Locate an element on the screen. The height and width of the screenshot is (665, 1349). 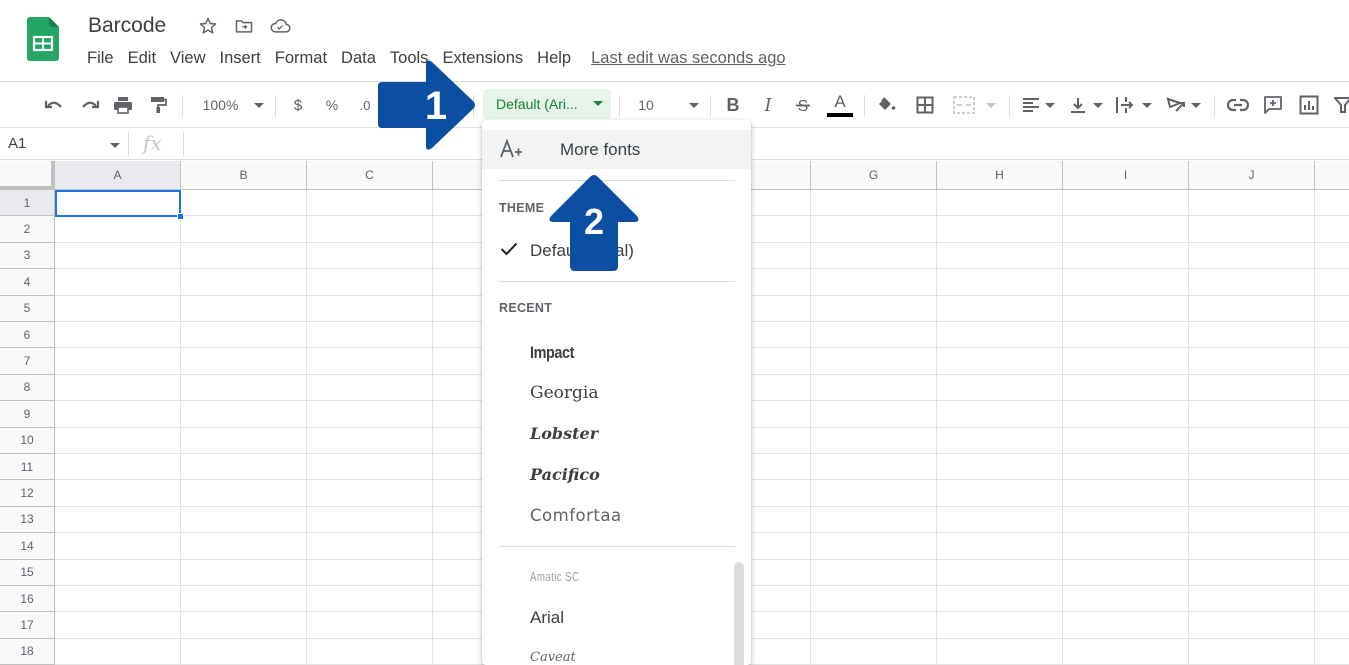
name-box: A1 is located at coordinates (17, 143).